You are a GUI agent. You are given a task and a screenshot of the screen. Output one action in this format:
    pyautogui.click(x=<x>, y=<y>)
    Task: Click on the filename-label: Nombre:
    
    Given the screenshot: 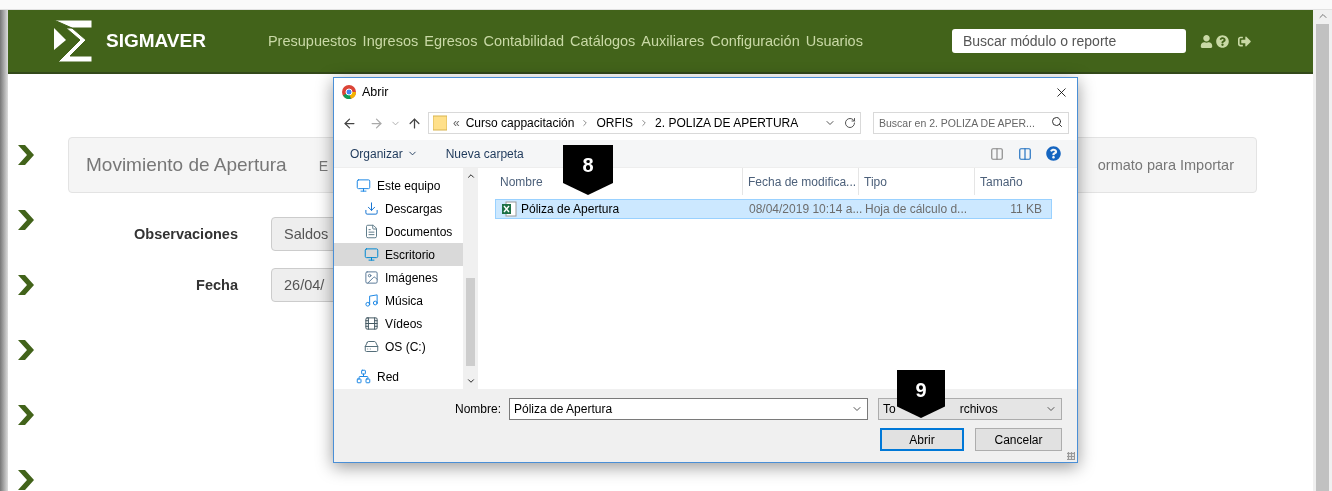 What is the action you would take?
    pyautogui.click(x=478, y=409)
    